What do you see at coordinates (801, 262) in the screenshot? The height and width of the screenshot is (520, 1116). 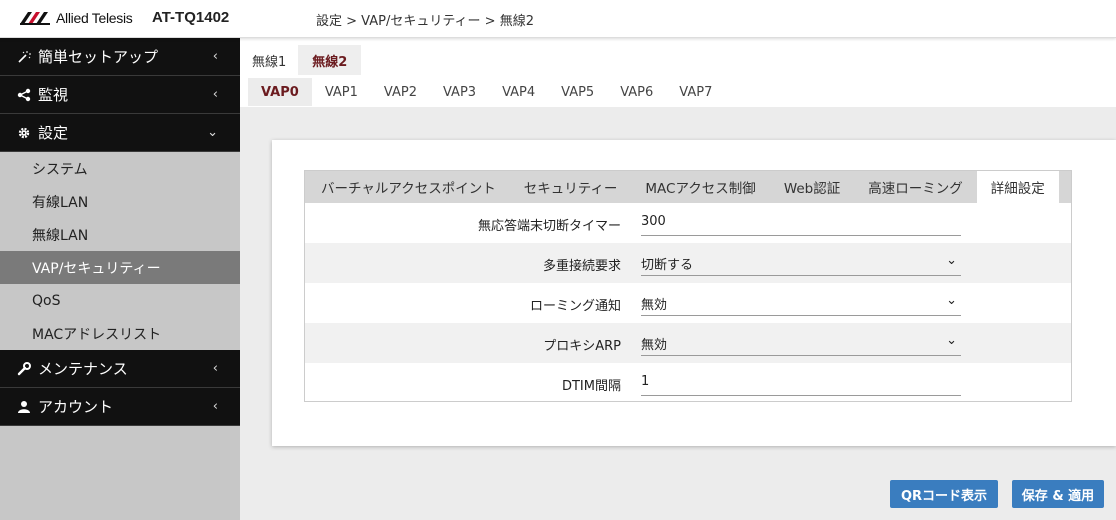 I see `multiple-connection-select: 切断する ⌄` at bounding box center [801, 262].